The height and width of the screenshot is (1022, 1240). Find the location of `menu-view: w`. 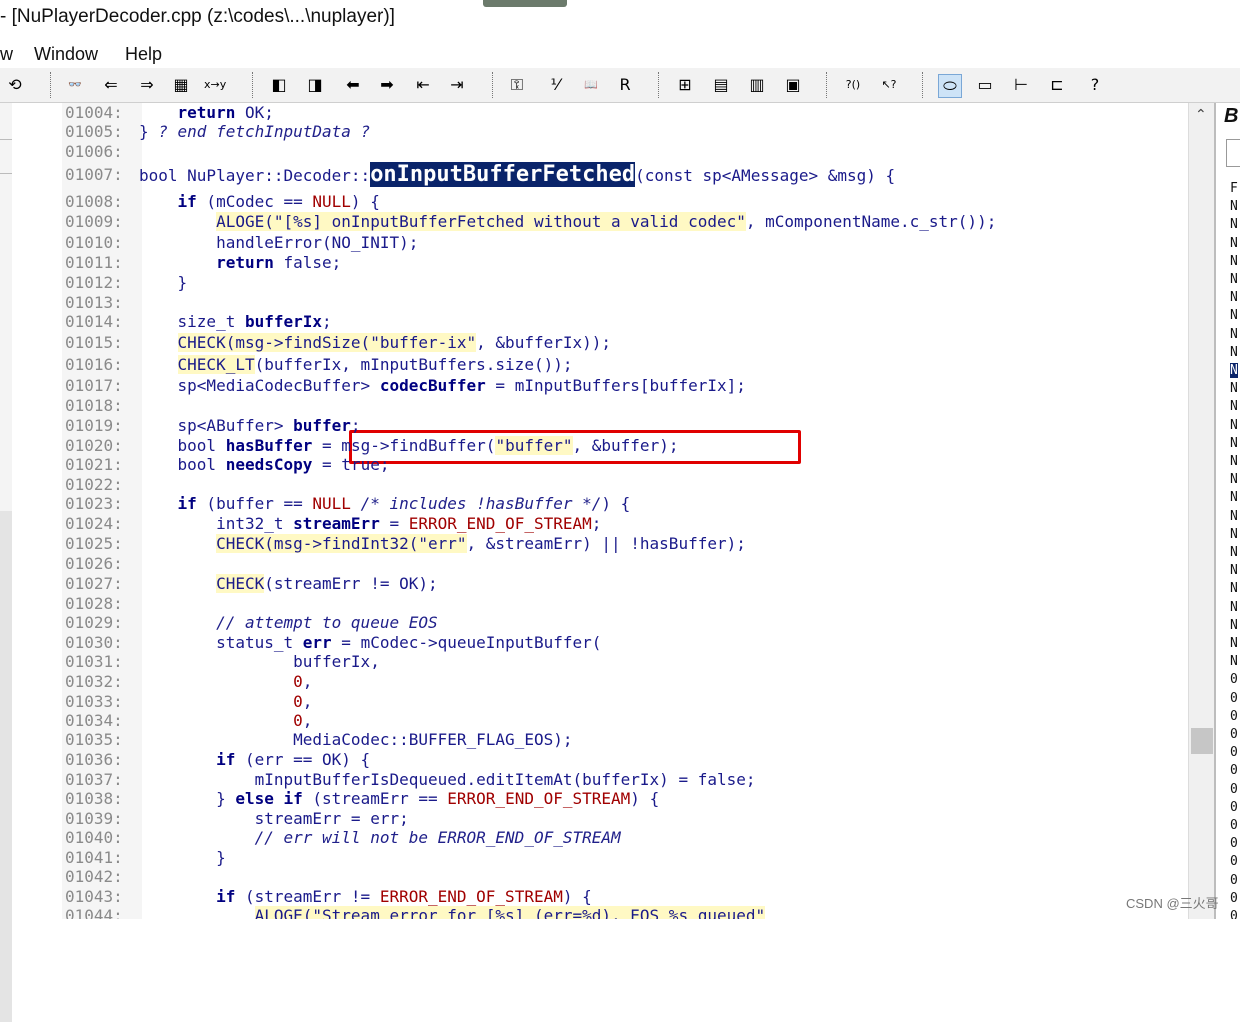

menu-view: w is located at coordinates (6, 54).